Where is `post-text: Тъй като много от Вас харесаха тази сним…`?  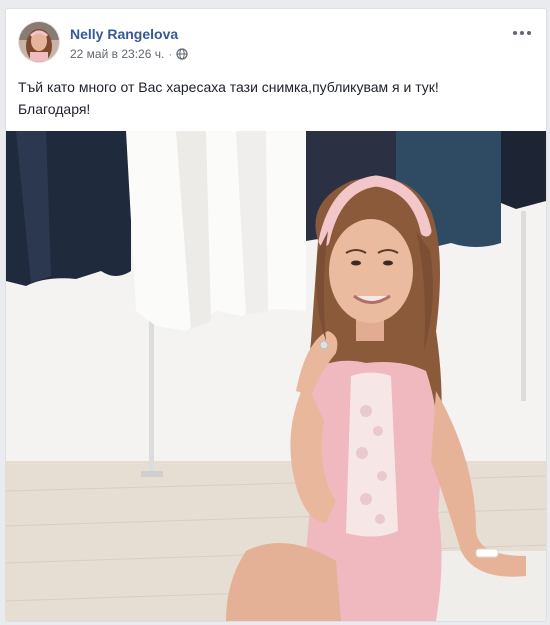
post-text: Тъй като много от Вас харесаха тази сним… is located at coordinates (273, 98).